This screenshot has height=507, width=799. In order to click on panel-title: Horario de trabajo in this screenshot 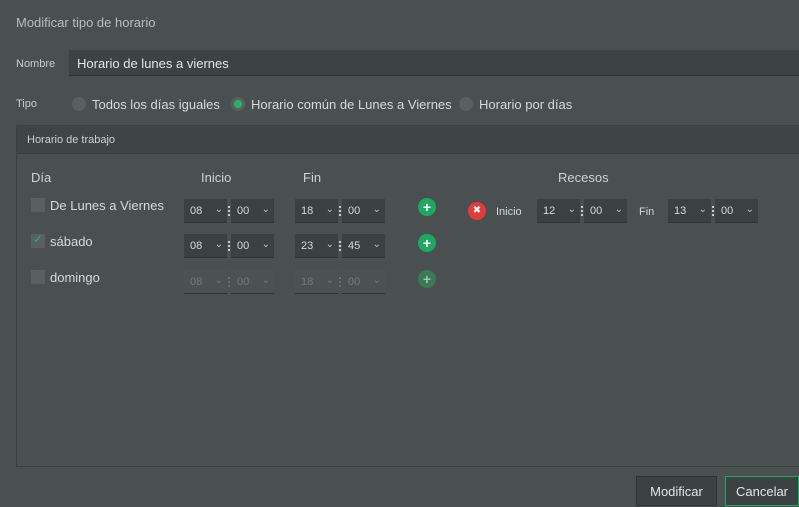, I will do `click(71, 140)`.